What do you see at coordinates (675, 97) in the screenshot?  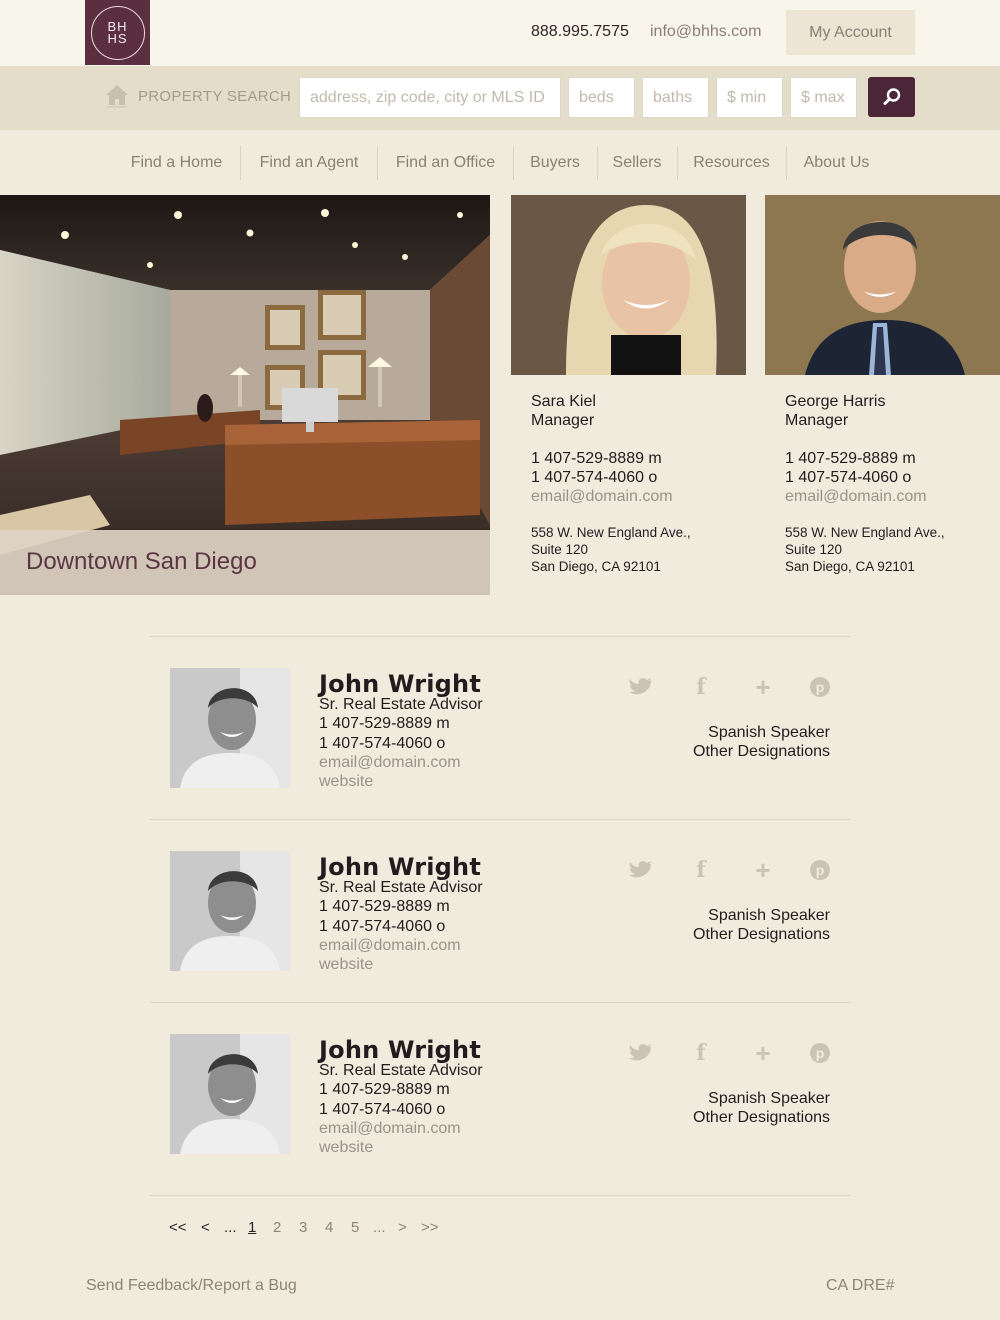 I see `baths-input` at bounding box center [675, 97].